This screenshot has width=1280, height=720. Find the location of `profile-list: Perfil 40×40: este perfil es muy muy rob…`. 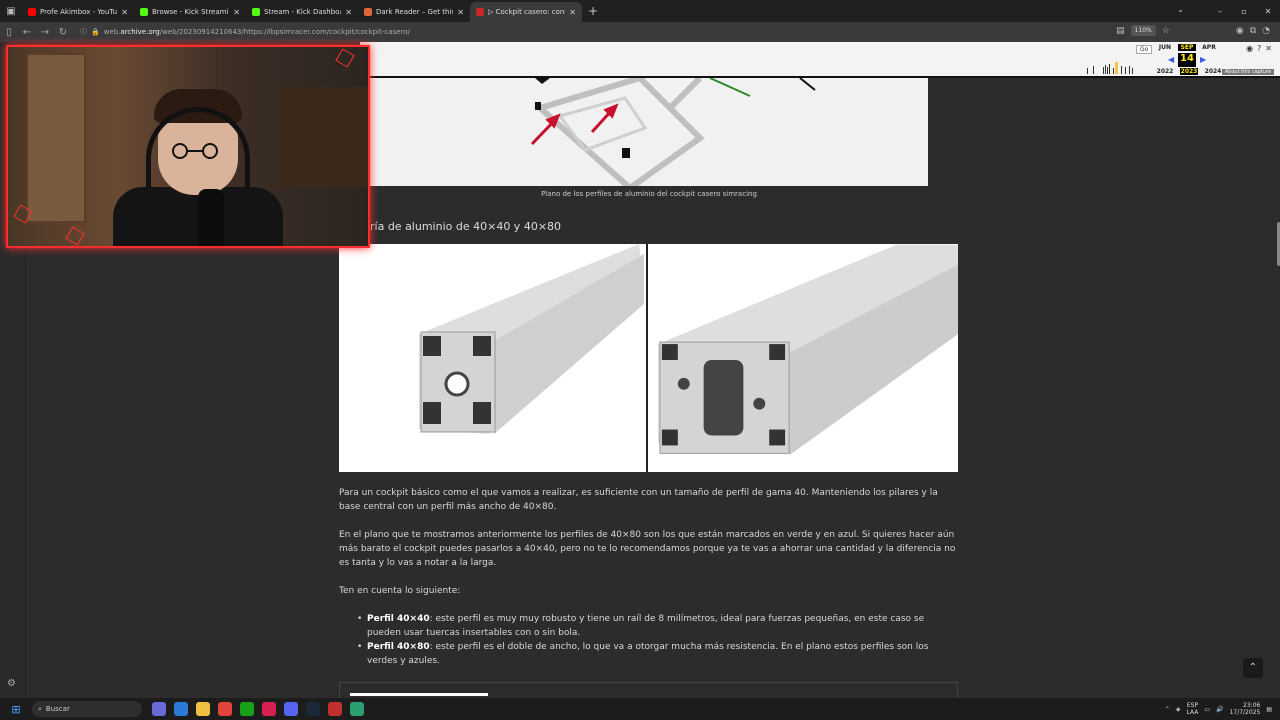

profile-list: Perfil 40×40: este perfil es muy muy rob… is located at coordinates (649, 640).